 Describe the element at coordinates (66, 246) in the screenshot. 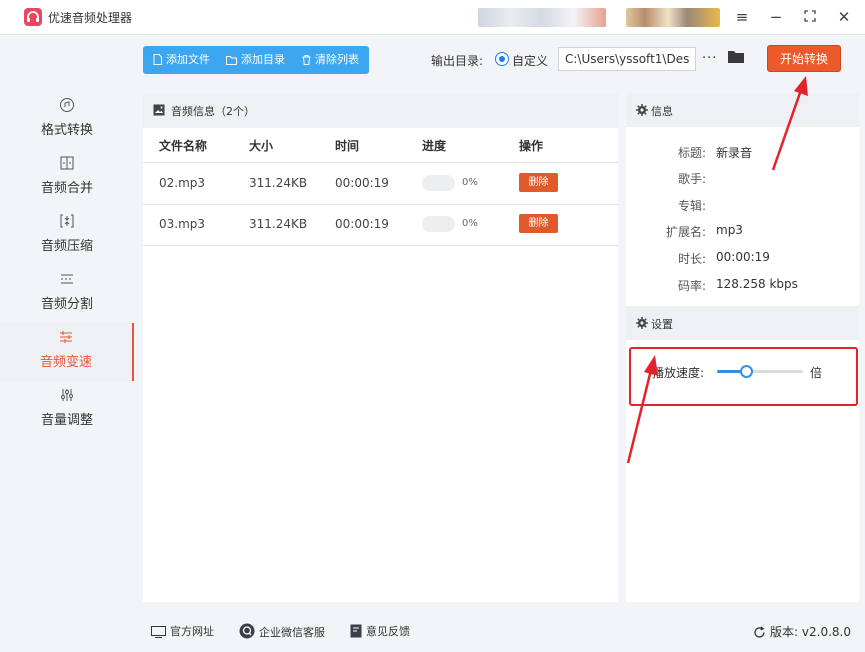

I see `sidebar-item-label: 音频压缩` at that location.